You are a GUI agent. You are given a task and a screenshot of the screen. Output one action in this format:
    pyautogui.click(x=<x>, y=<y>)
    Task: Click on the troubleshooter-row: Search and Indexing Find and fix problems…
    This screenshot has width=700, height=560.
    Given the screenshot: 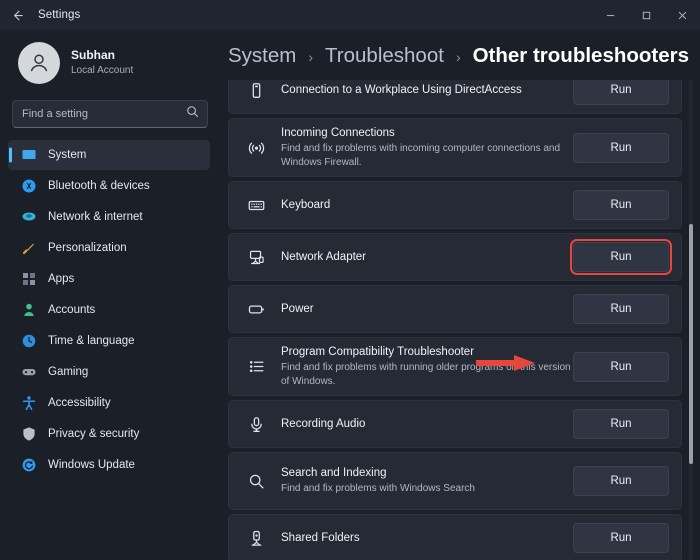 What is the action you would take?
    pyautogui.click(x=455, y=481)
    